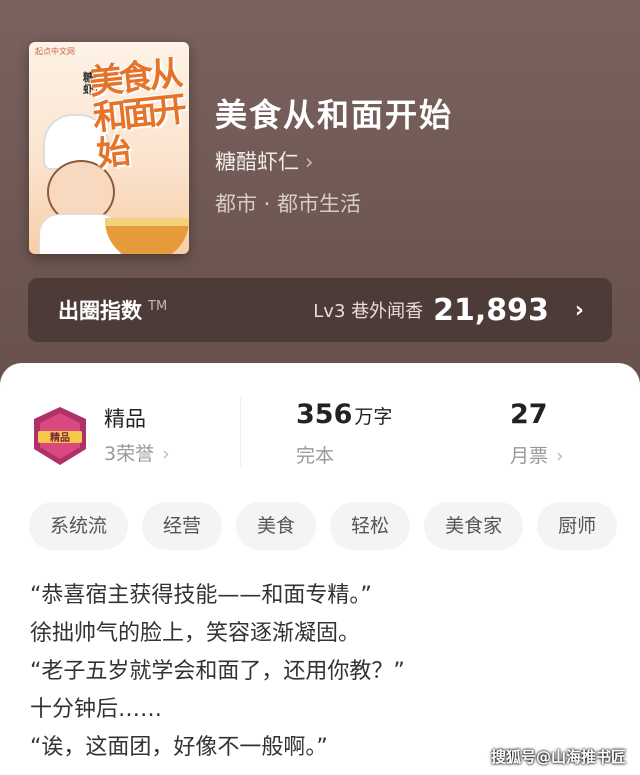 The height and width of the screenshot is (775, 640). Describe the element at coordinates (201, 595) in the screenshot. I see `excerpt-line: “恭喜宿主获得技能——和面专精。”` at that location.